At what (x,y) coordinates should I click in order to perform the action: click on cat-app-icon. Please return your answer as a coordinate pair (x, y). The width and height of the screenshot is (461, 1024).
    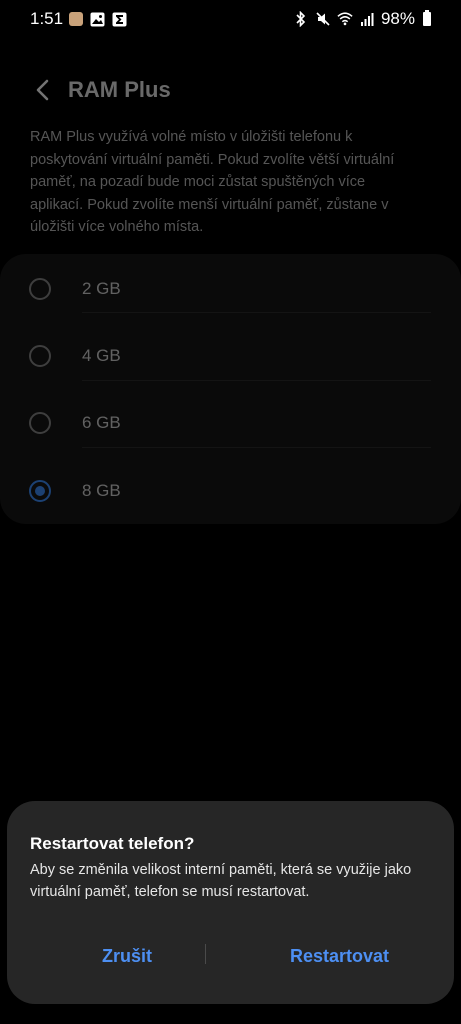
    Looking at the image, I should click on (76, 19).